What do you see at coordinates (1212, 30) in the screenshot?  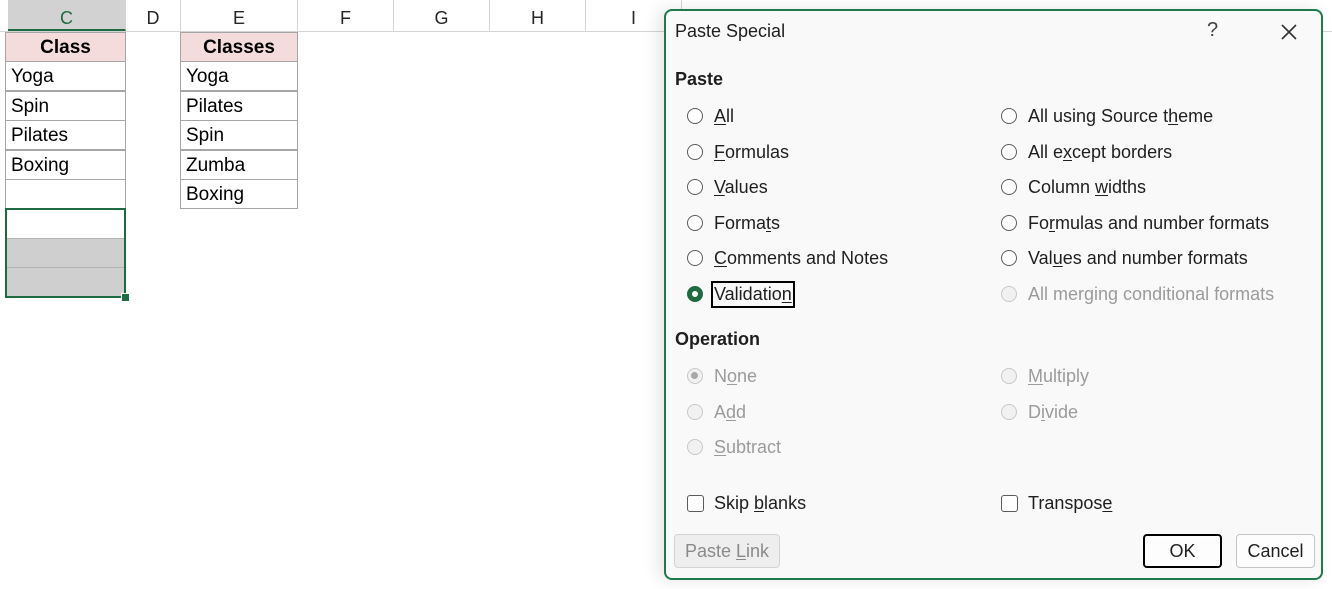 I see `help-button: ?` at bounding box center [1212, 30].